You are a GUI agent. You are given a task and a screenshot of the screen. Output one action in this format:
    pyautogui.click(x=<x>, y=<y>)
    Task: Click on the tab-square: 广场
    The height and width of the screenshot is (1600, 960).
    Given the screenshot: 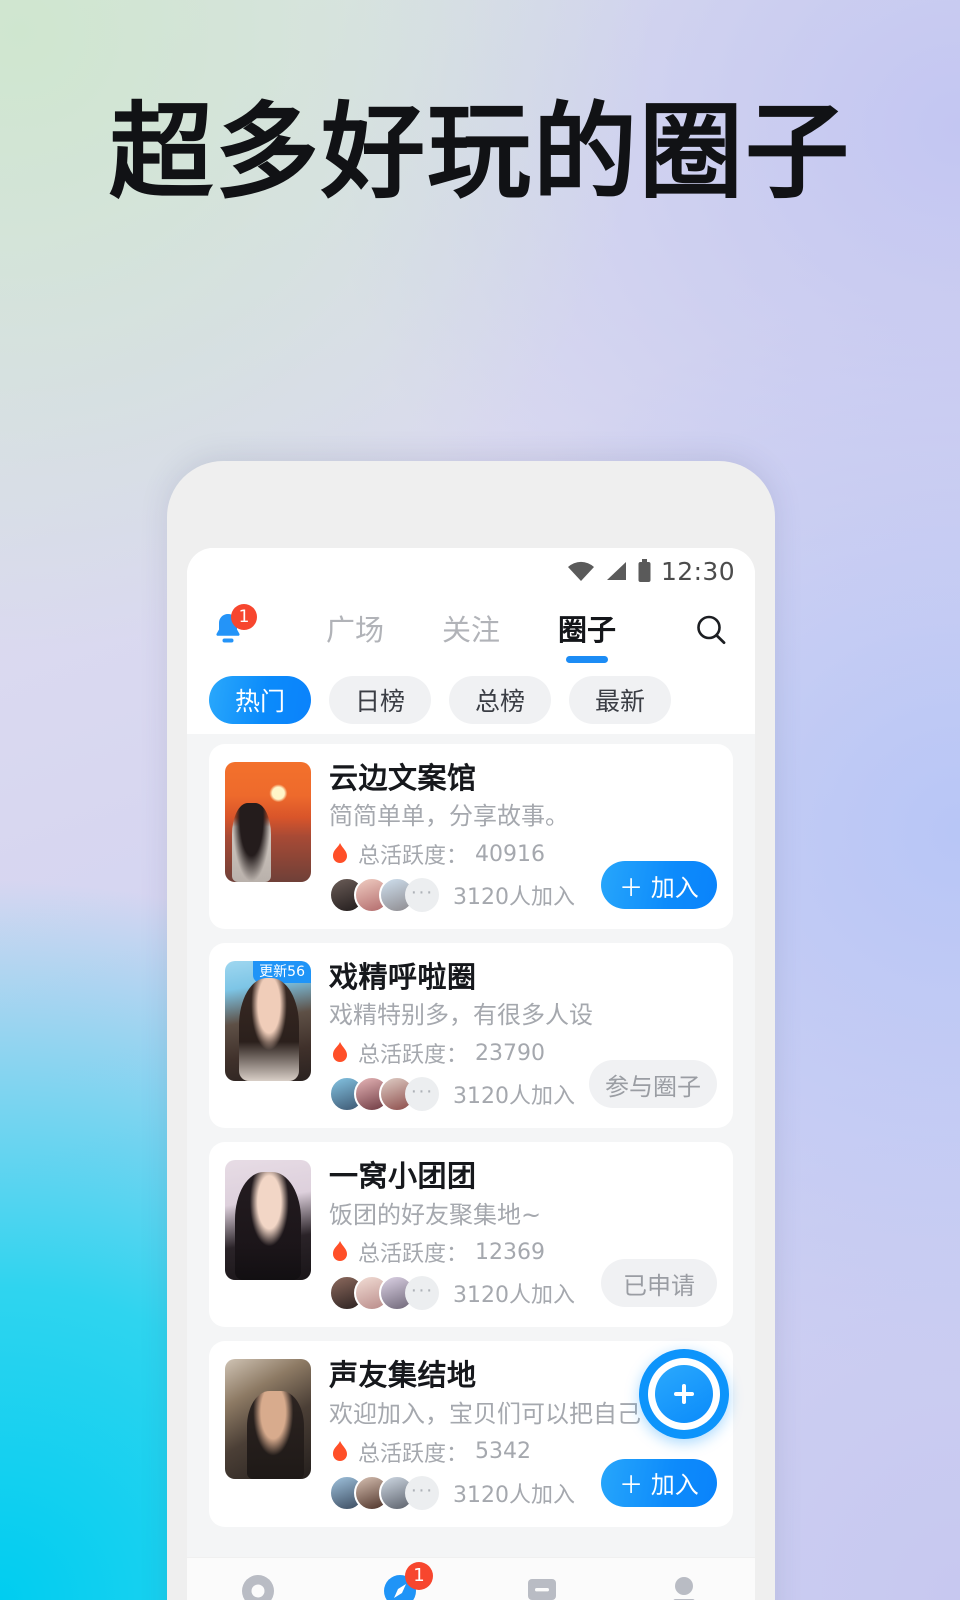 What is the action you would take?
    pyautogui.click(x=355, y=630)
    